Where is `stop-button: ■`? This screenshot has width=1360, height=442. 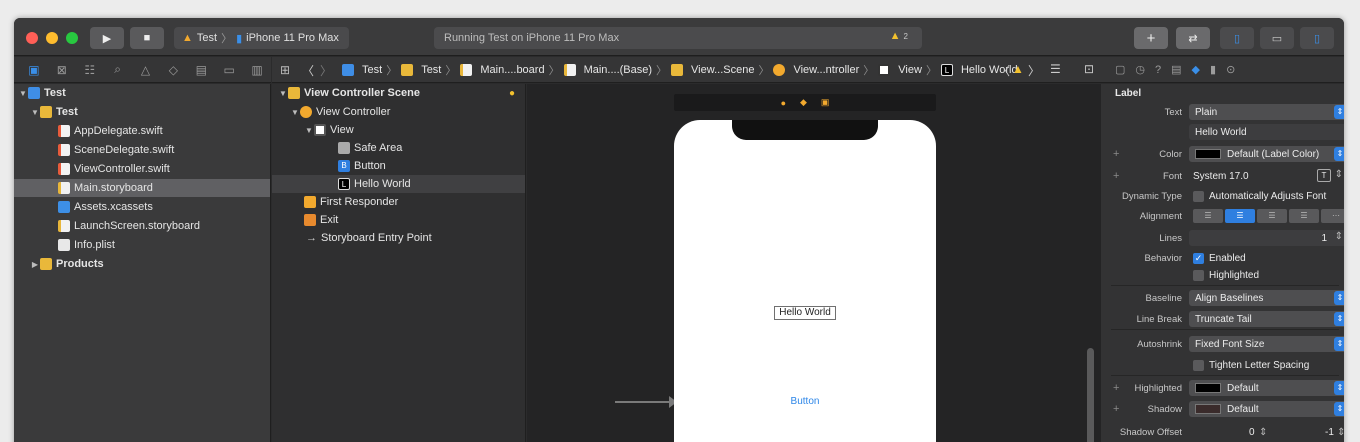
stop-button: ■ is located at coordinates (147, 38).